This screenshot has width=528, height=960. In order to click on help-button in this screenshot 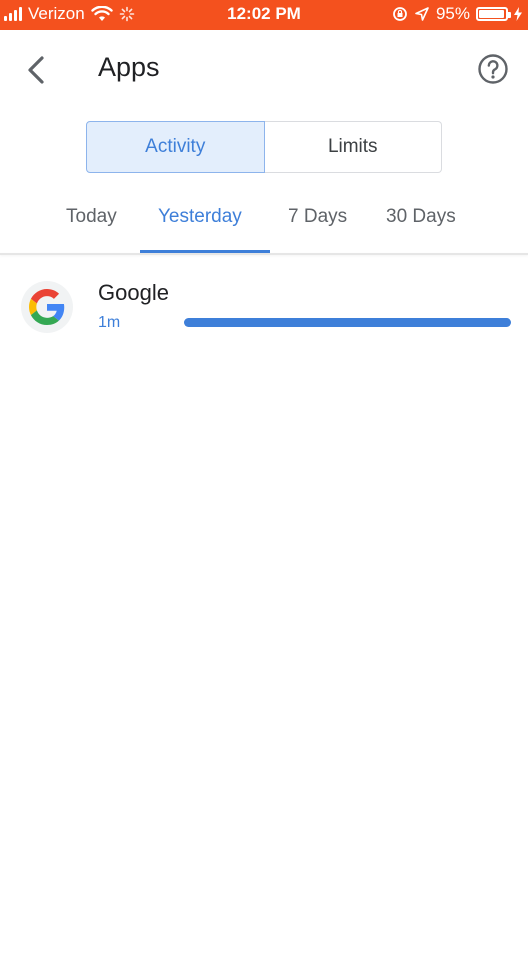, I will do `click(493, 69)`.